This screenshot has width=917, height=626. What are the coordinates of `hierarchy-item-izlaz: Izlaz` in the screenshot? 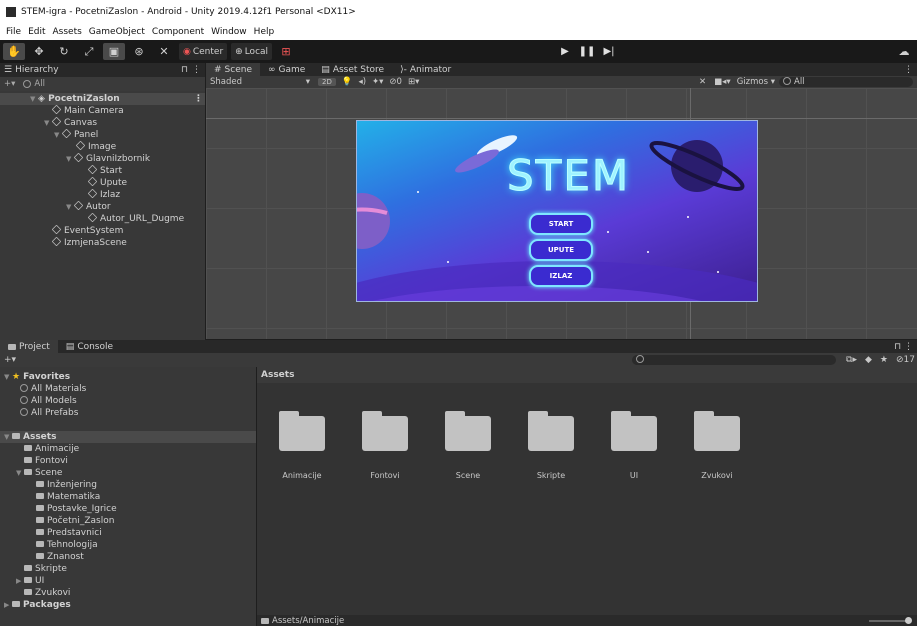 It's located at (102, 194).